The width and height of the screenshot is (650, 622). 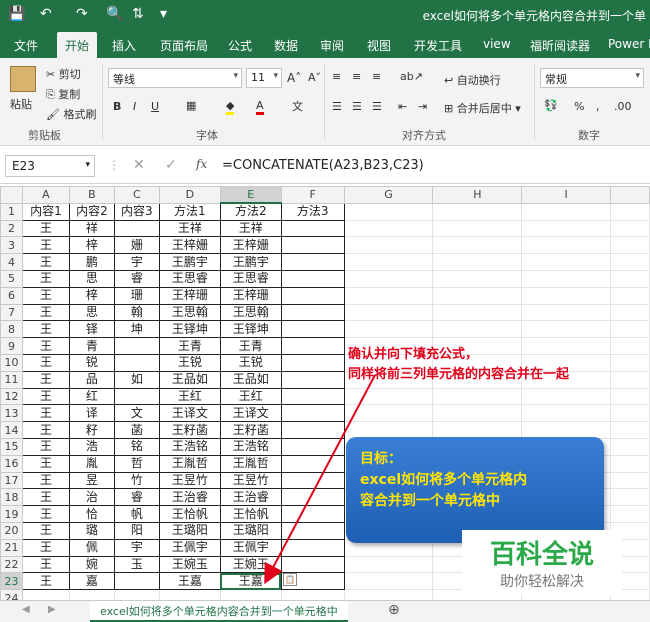 I want to click on goal-callout: 目标： excel如何将多个单元格内 容合并到一个单元格中, so click(x=475, y=490).